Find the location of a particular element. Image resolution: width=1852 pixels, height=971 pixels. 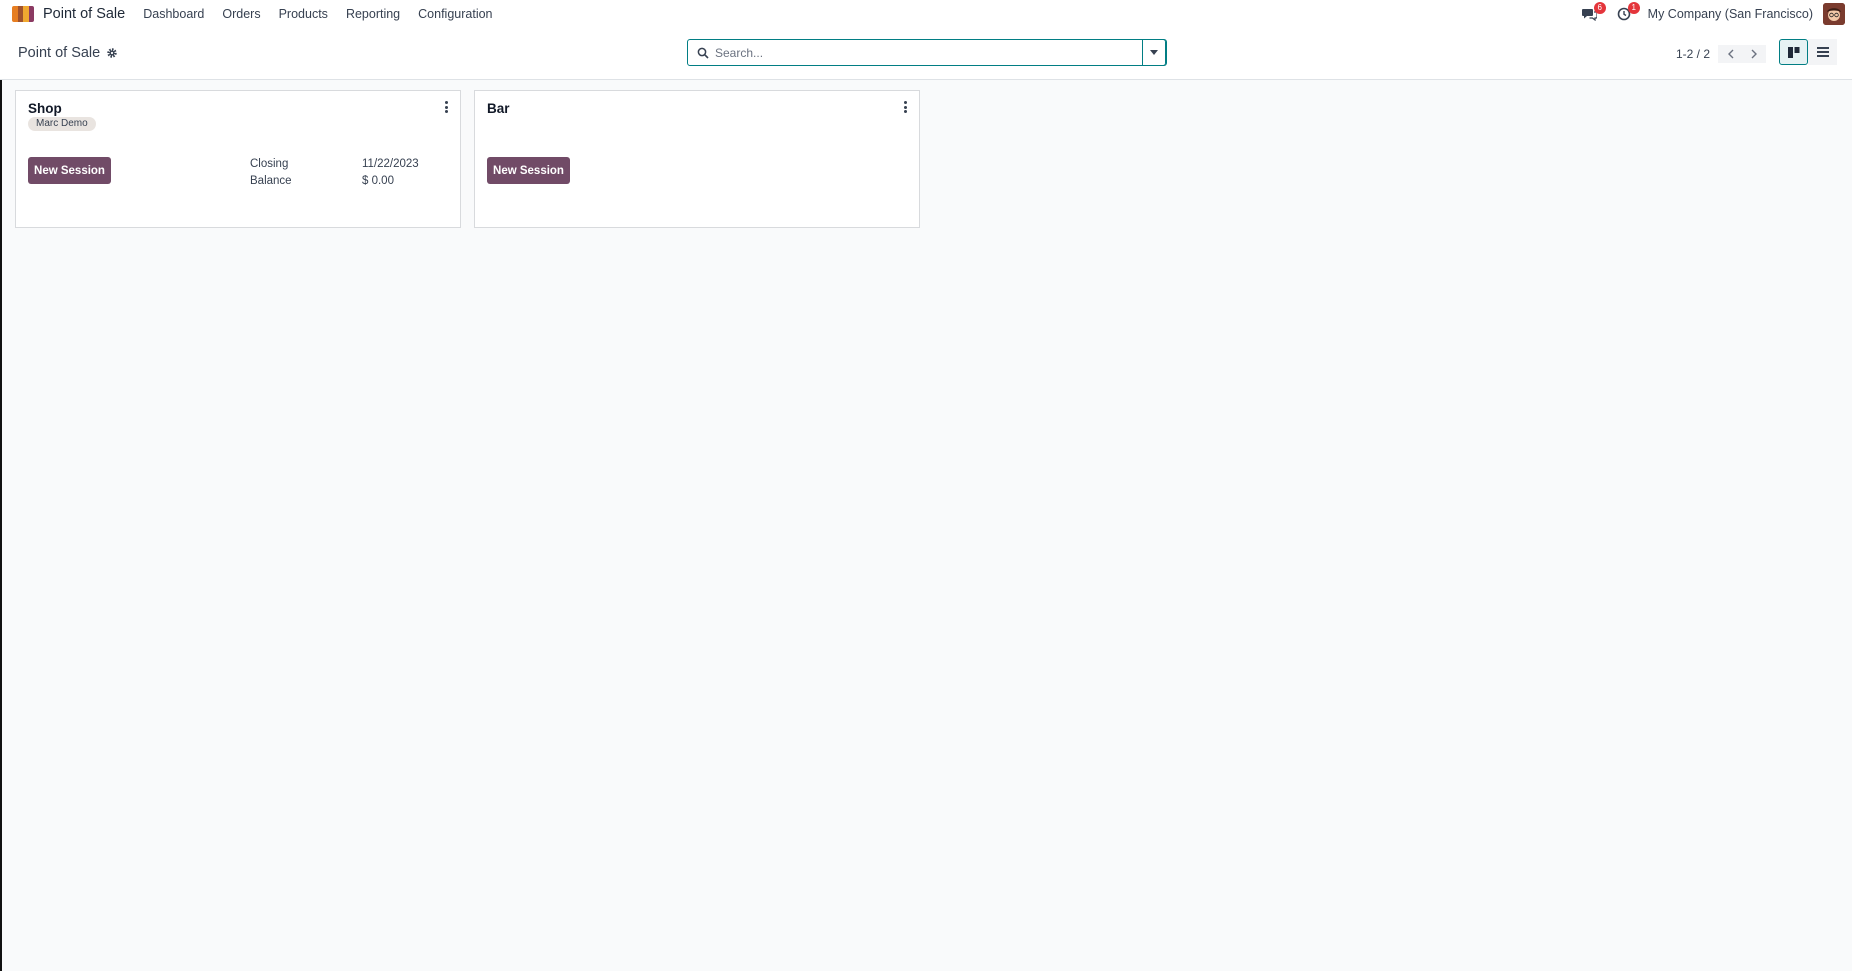

search-options-toggle is located at coordinates (1154, 52).